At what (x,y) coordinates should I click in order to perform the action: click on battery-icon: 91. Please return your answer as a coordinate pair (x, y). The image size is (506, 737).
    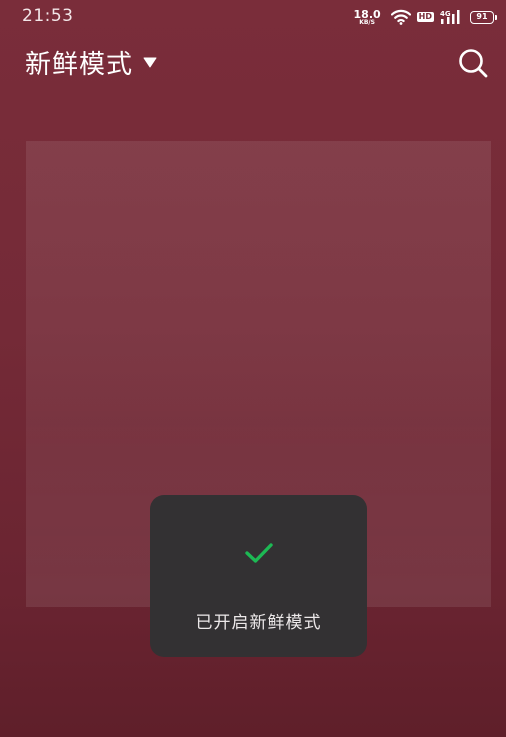
    Looking at the image, I should click on (483, 17).